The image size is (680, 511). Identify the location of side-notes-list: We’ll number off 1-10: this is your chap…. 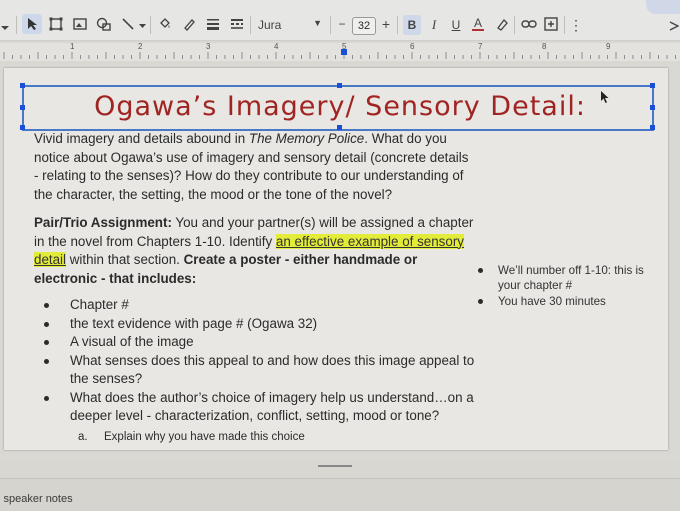
(566, 286).